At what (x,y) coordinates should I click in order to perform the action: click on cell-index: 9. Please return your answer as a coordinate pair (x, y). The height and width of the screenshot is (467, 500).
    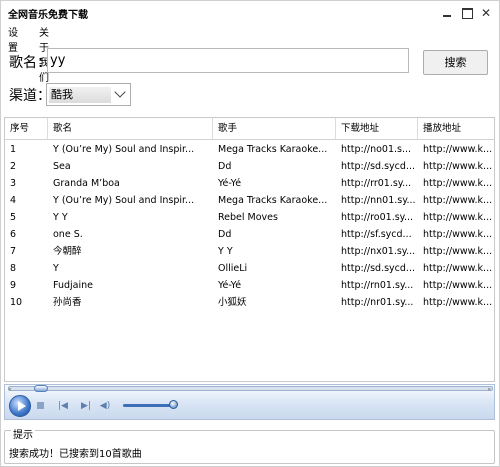
    Looking at the image, I should click on (13, 285).